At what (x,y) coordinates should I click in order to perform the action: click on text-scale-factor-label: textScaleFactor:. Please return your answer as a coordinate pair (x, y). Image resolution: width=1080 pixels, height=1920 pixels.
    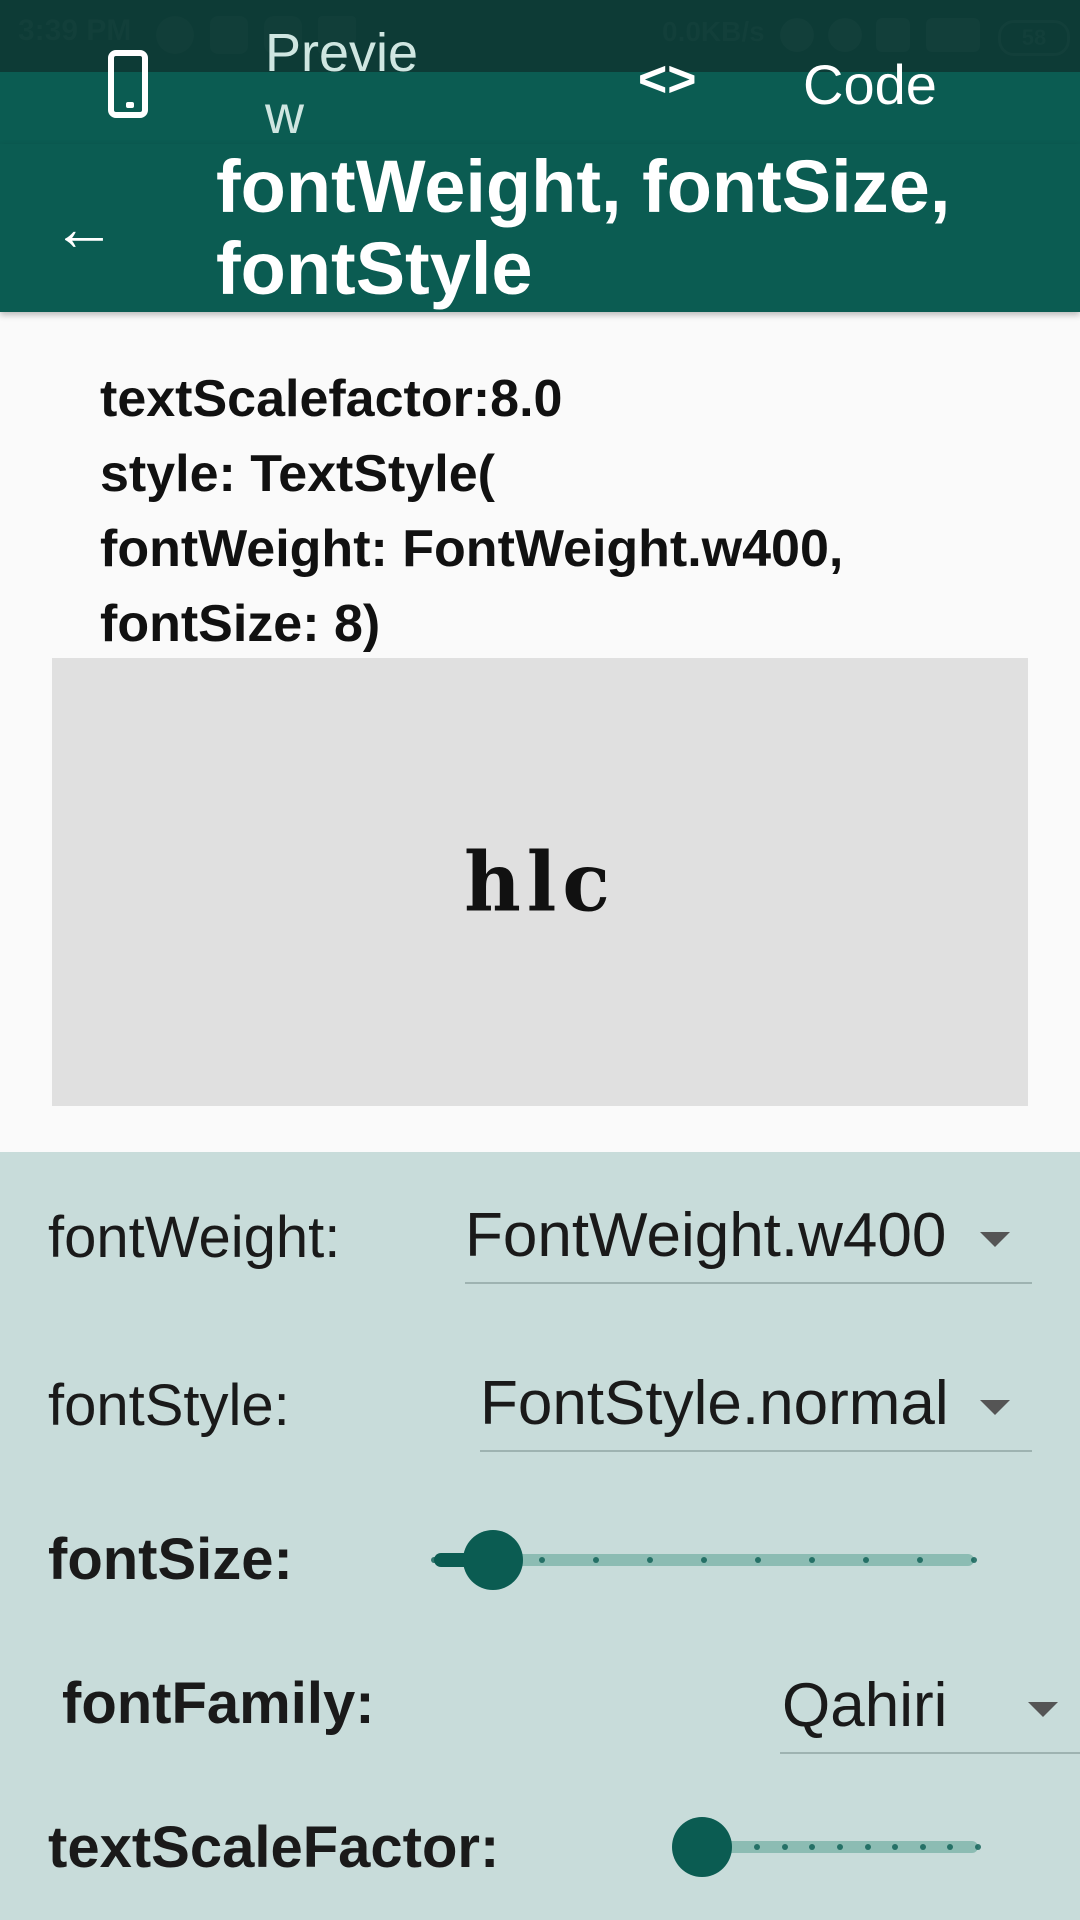
    Looking at the image, I should click on (274, 1847).